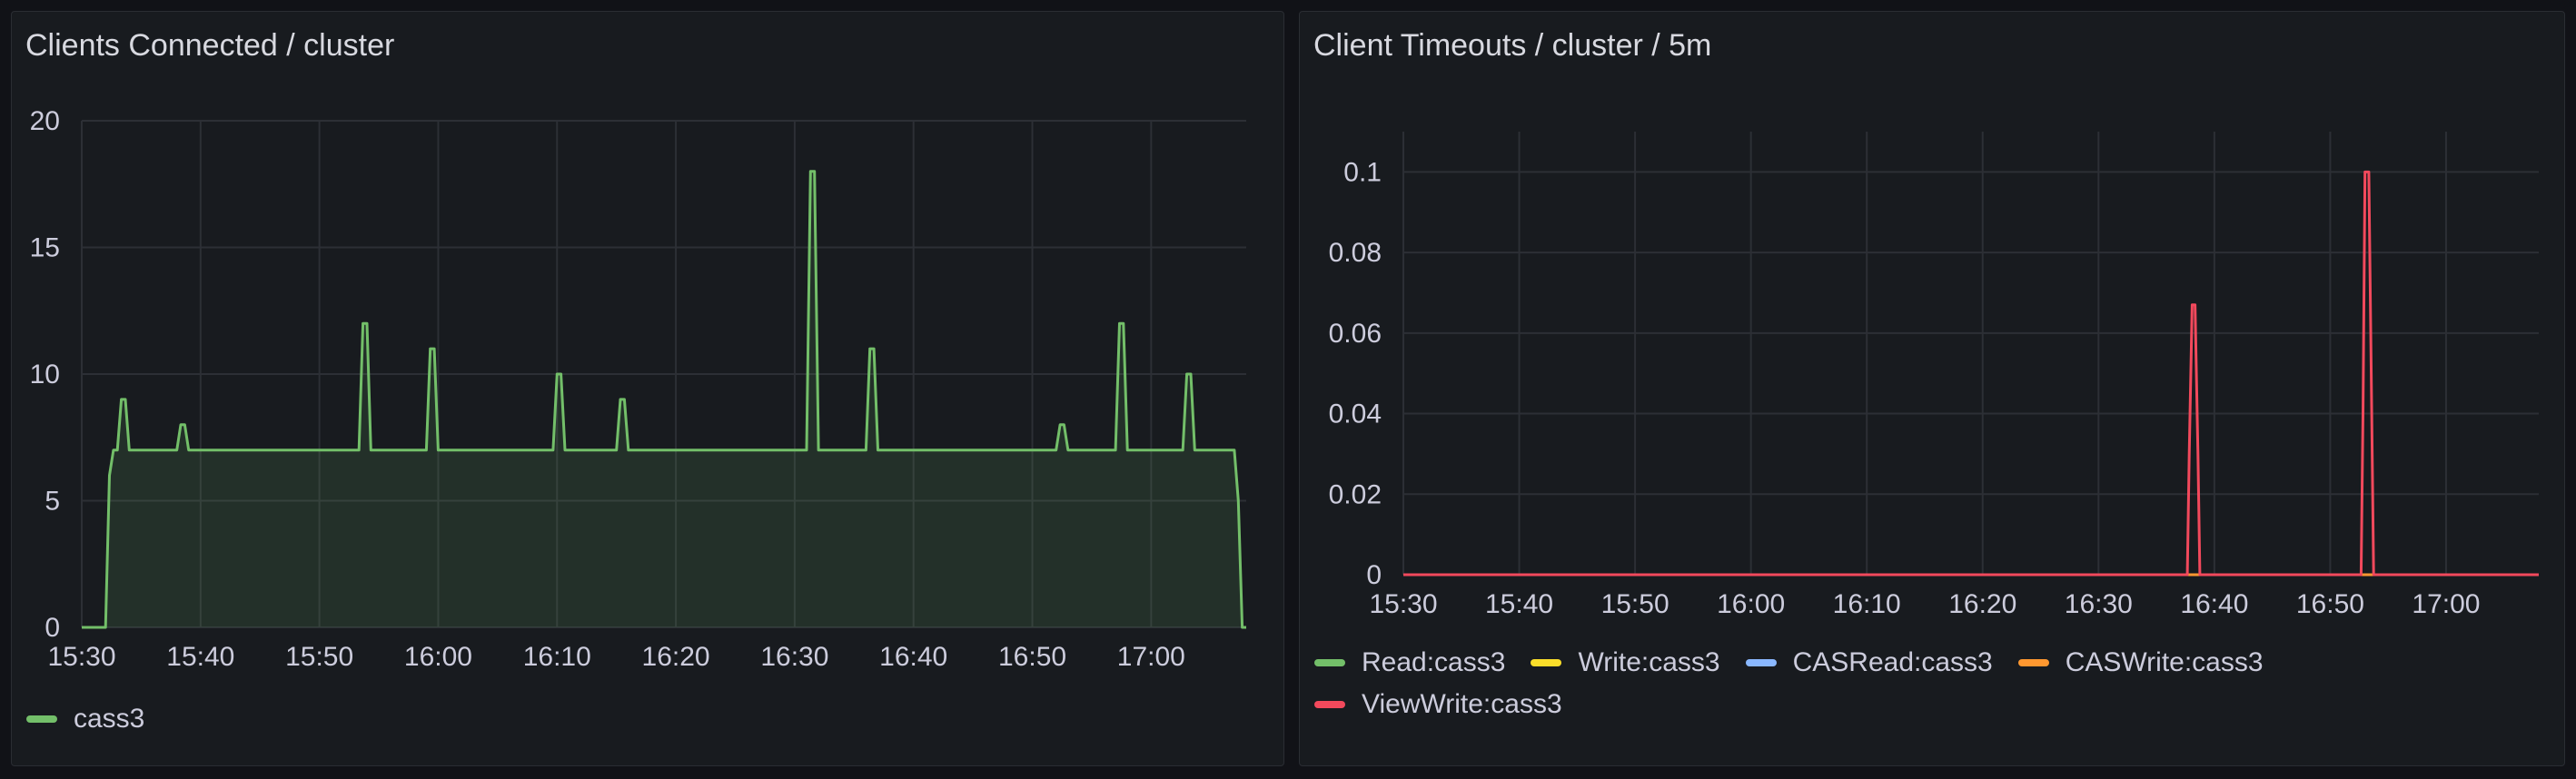  I want to click on y-tick-label: 0.04, so click(1355, 414).